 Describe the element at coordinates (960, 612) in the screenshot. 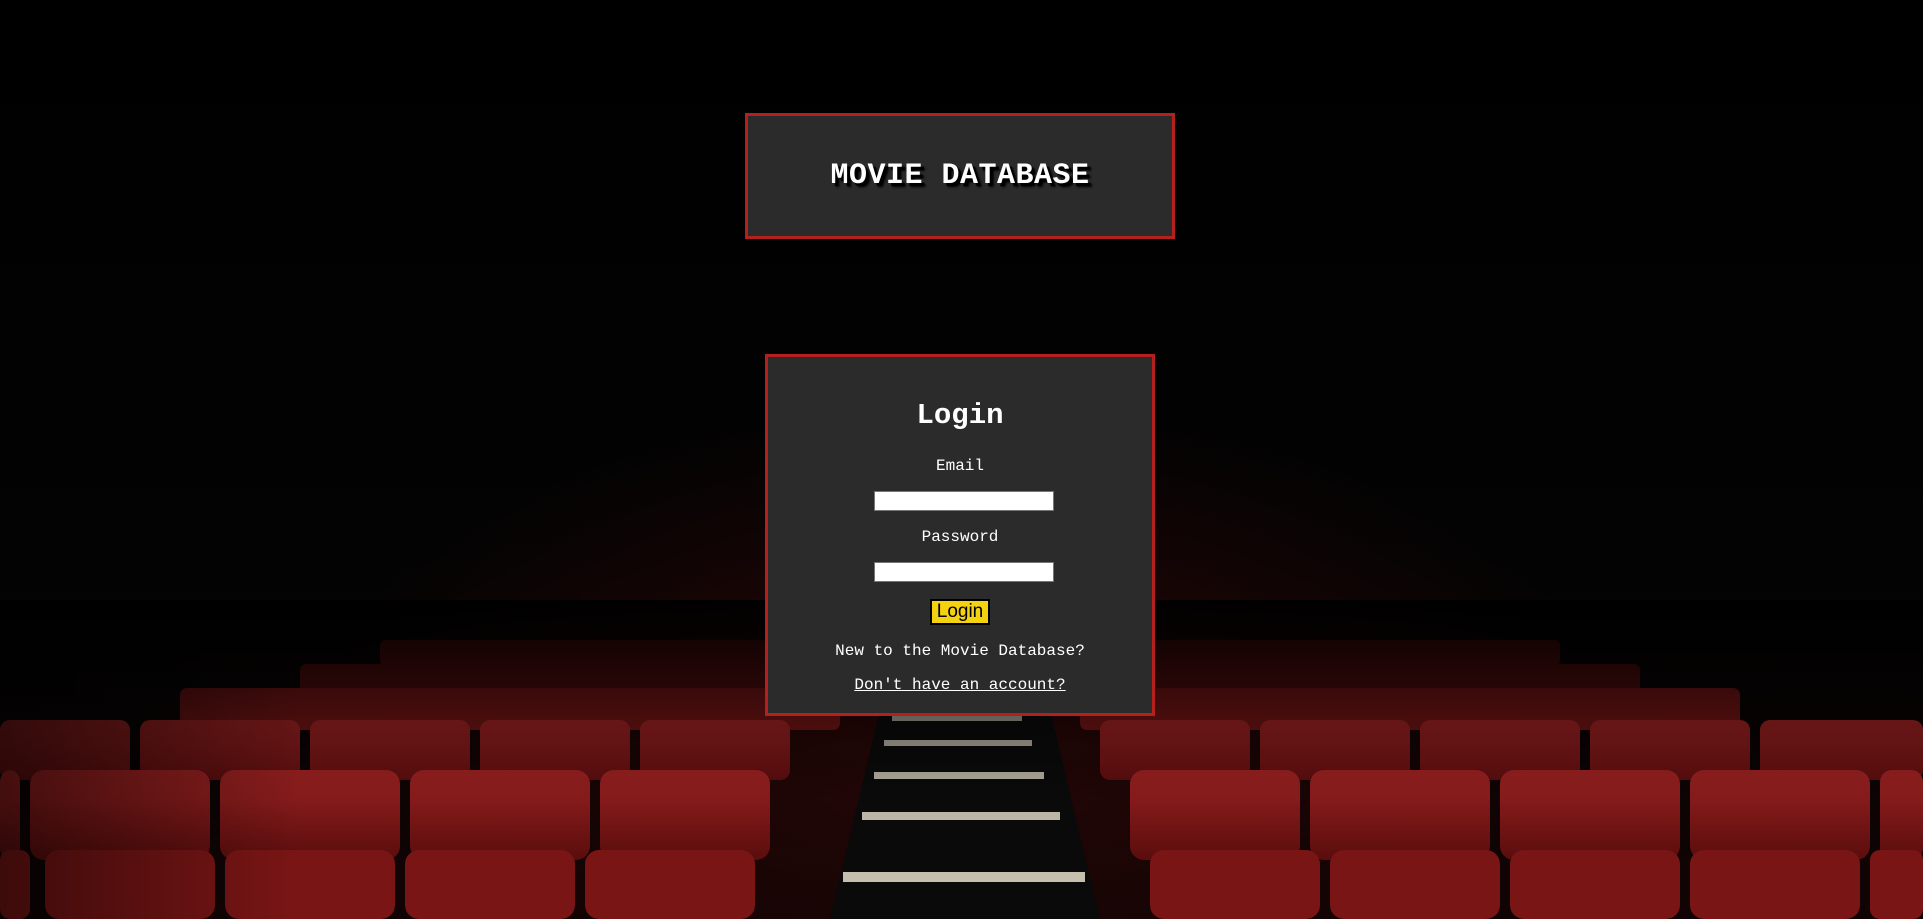

I see `login-button: Login` at that location.